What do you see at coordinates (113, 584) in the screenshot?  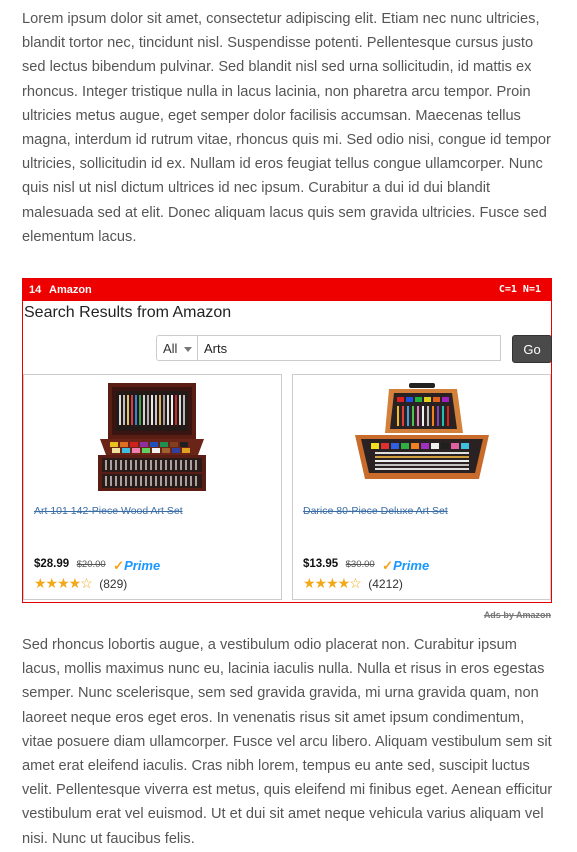 I see `review-count: (829)` at bounding box center [113, 584].